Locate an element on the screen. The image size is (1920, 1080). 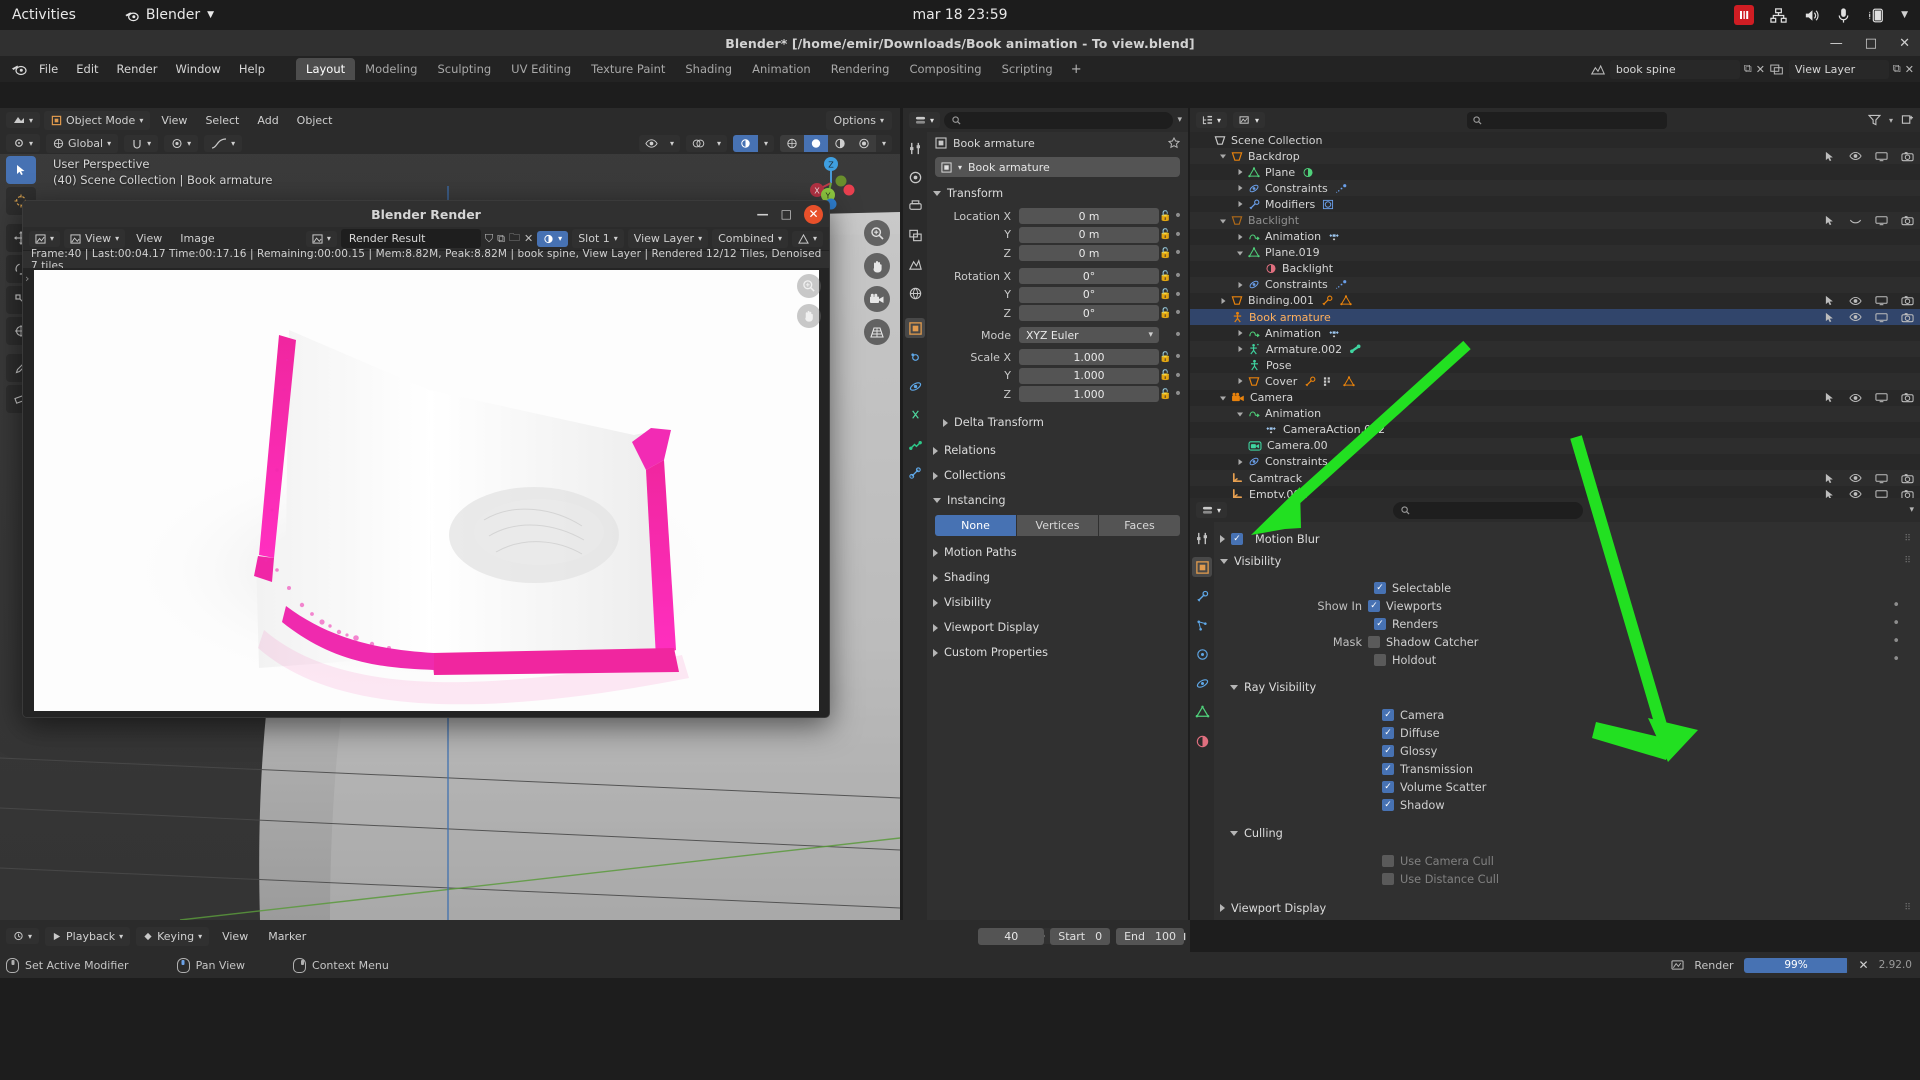
render-pass-dropdown: Combined ▾ is located at coordinates (750, 238).